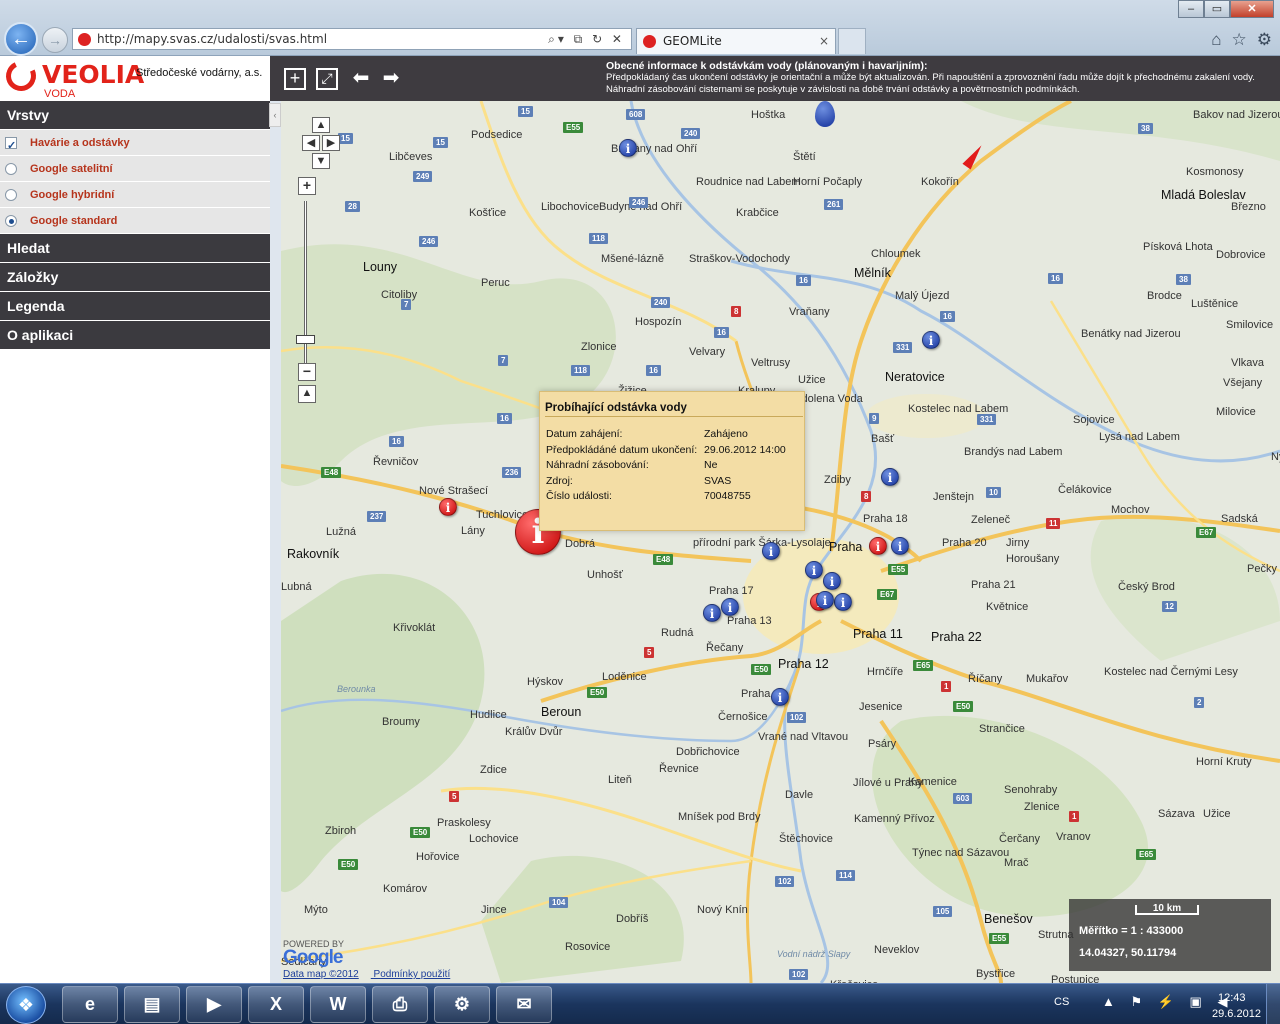 The height and width of the screenshot is (1024, 1280). I want to click on section-o-aplikaci: O aplikaci, so click(135, 335).